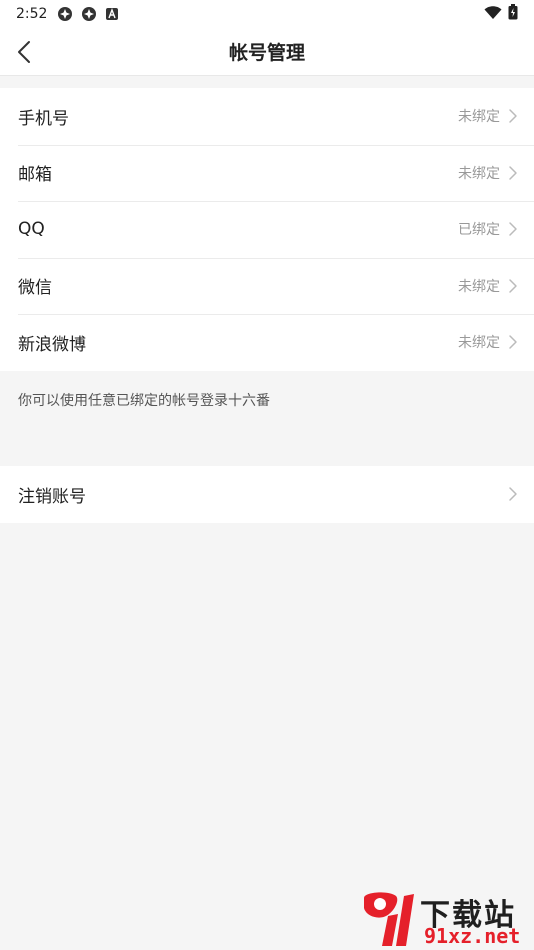  I want to click on item-label: 注销账号, so click(52, 496).